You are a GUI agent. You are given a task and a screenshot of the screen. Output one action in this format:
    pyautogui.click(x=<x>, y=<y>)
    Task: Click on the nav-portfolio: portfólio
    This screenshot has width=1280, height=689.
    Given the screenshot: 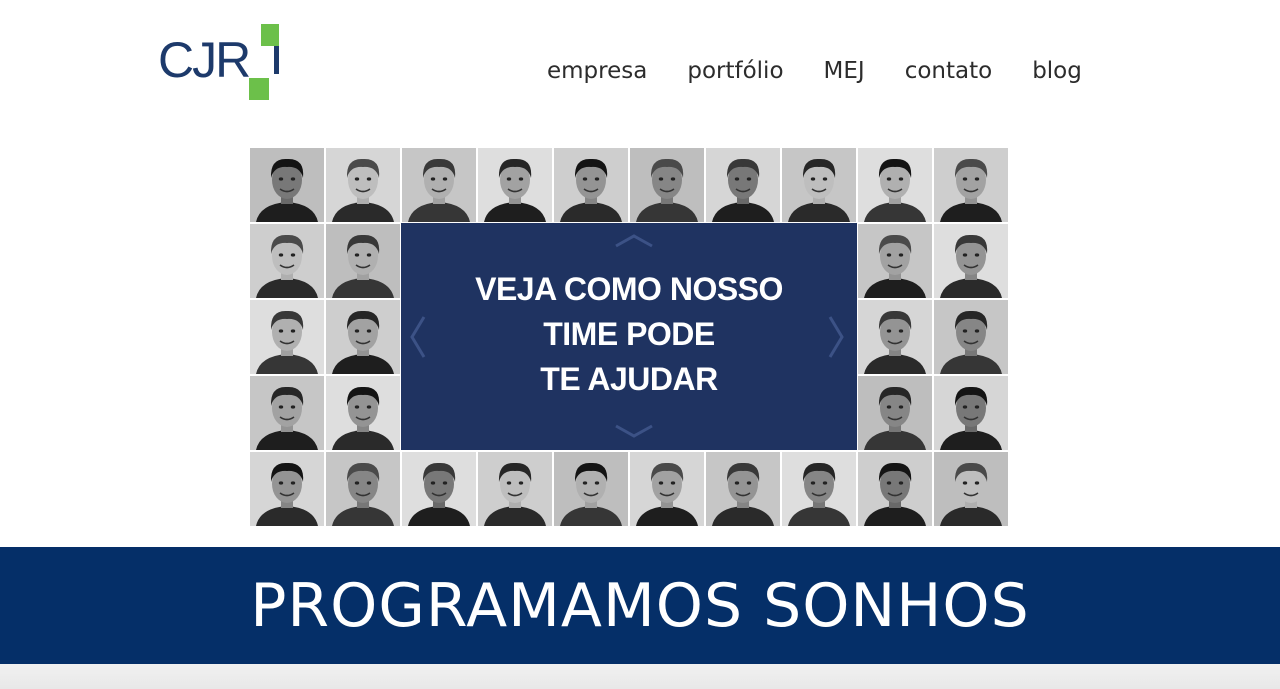 What is the action you would take?
    pyautogui.click(x=735, y=71)
    